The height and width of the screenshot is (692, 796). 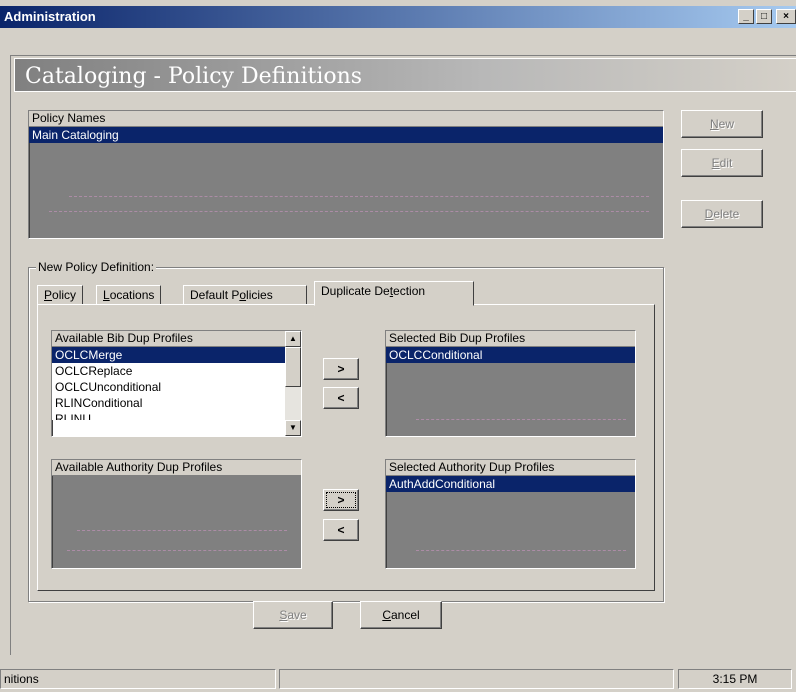 What do you see at coordinates (245, 295) in the screenshot?
I see `tab-default-policies: Default Policies` at bounding box center [245, 295].